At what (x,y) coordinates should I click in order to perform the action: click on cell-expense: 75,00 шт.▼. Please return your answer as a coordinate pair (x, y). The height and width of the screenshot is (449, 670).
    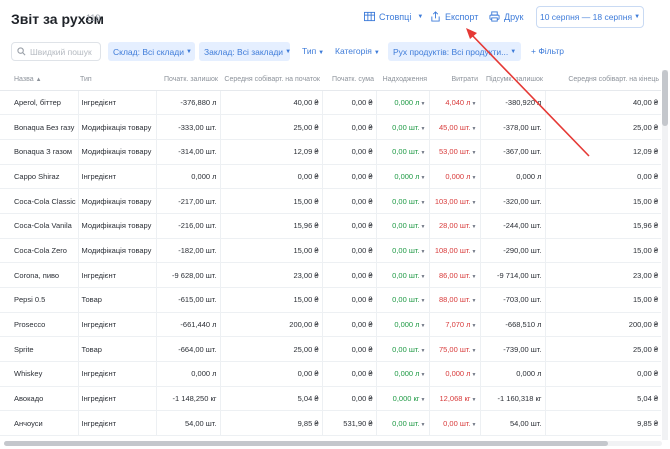
    Looking at the image, I should click on (455, 349).